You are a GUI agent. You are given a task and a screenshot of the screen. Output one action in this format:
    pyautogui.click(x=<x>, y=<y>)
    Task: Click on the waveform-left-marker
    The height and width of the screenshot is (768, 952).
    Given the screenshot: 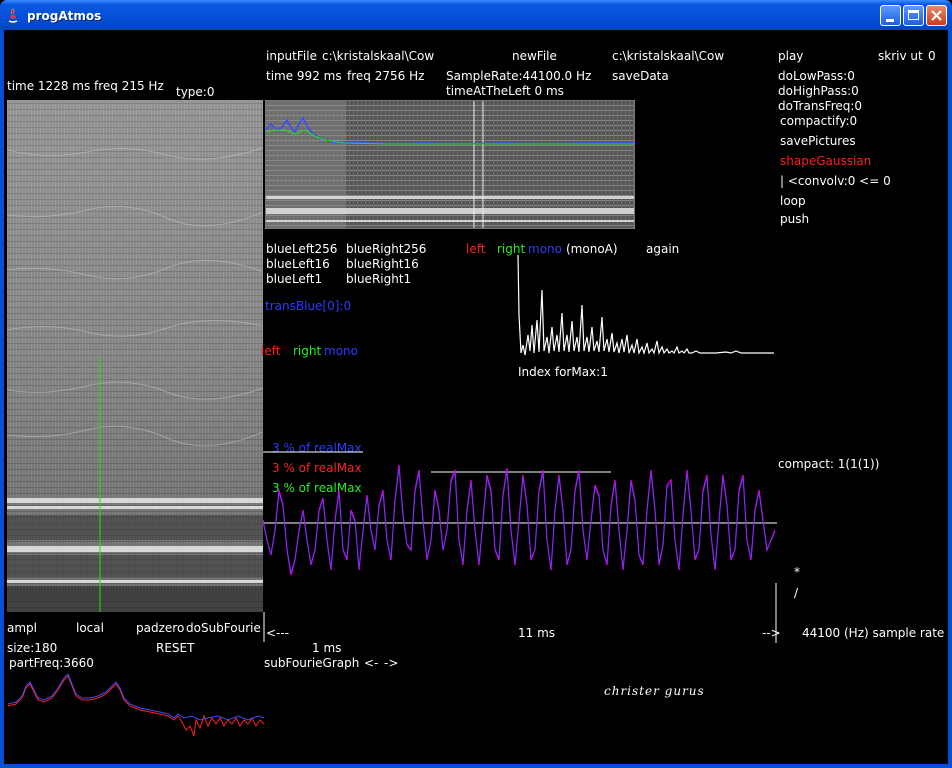 What is the action you would take?
    pyautogui.click(x=264, y=627)
    